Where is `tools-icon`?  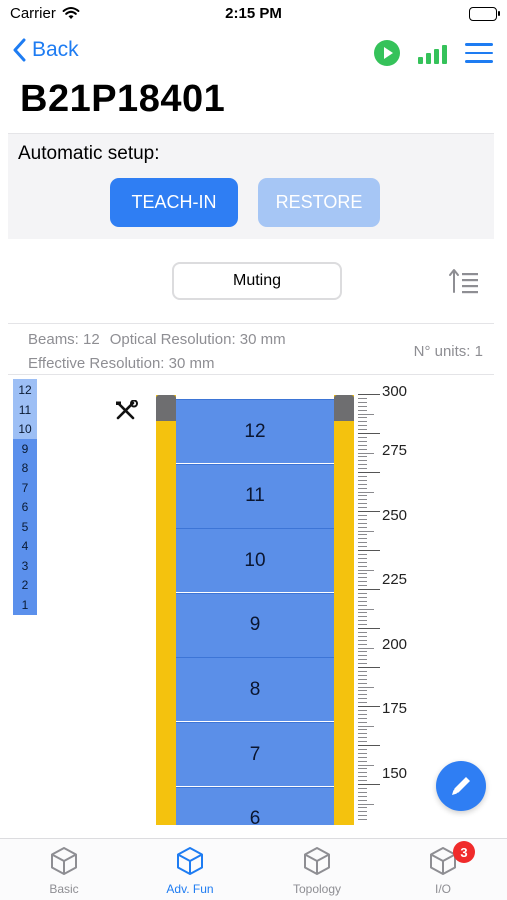
tools-icon is located at coordinates (126, 413).